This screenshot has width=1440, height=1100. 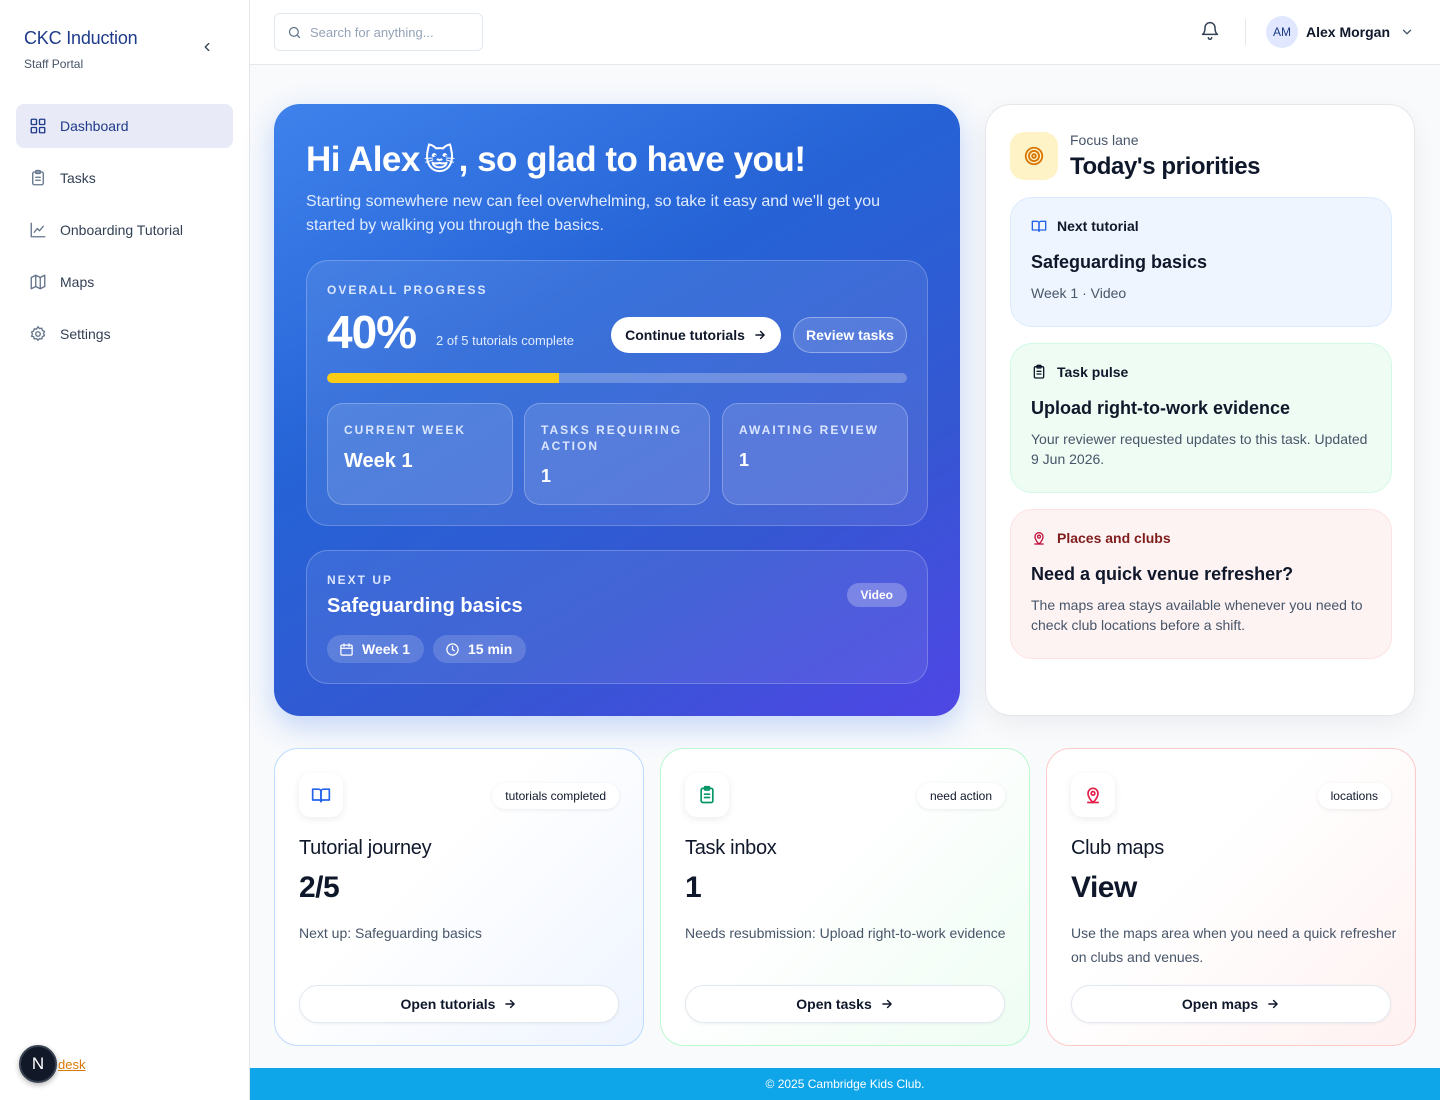 What do you see at coordinates (1354, 796) in the screenshot?
I see `card-pill: locations` at bounding box center [1354, 796].